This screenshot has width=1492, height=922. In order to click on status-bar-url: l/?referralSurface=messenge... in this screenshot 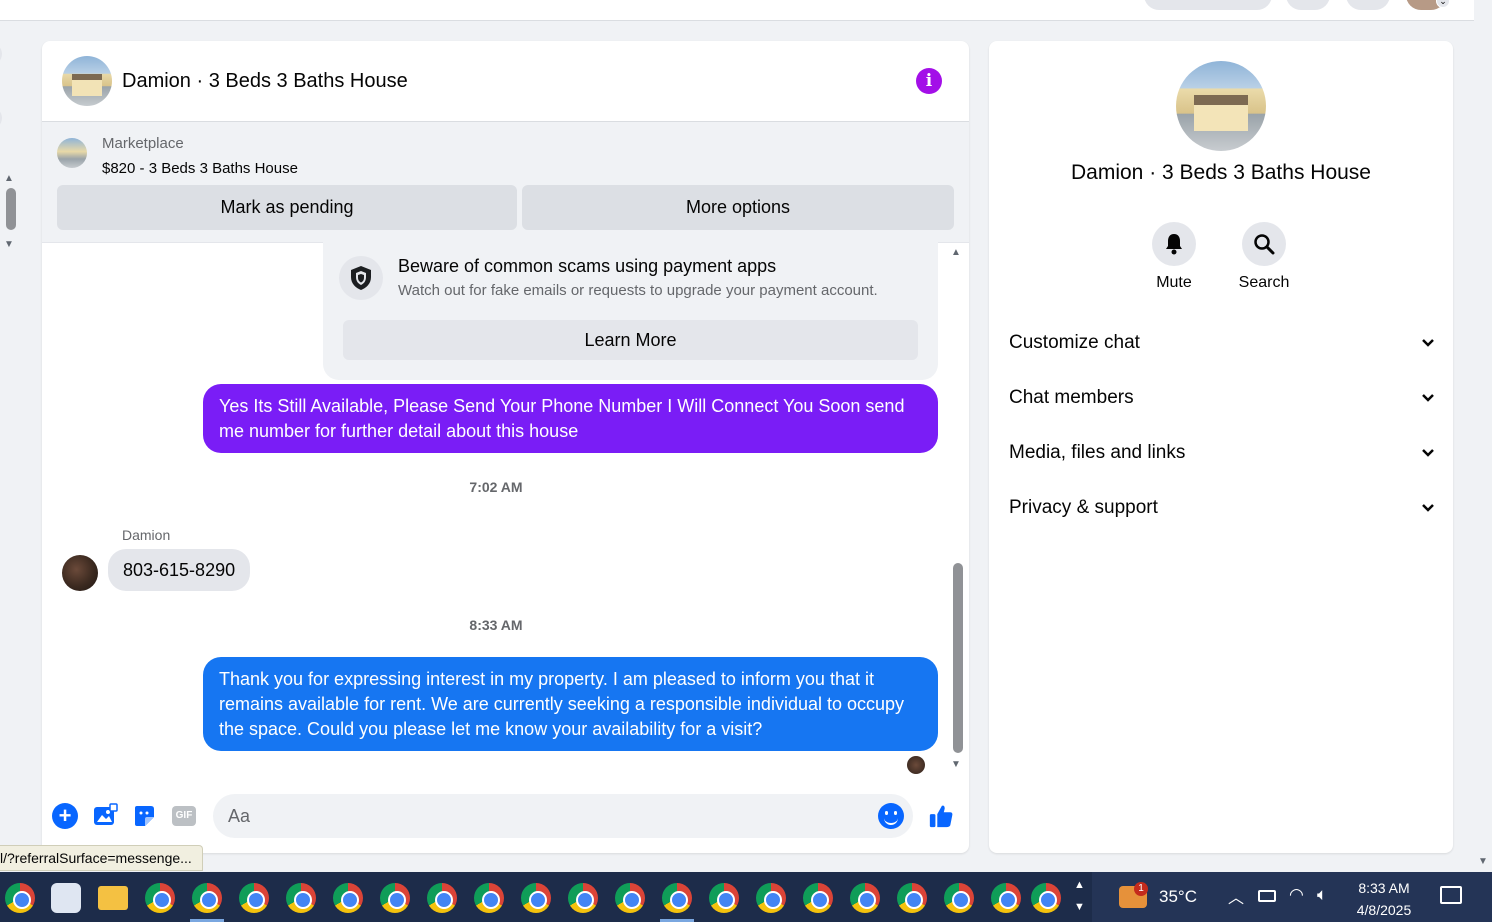, I will do `click(101, 858)`.